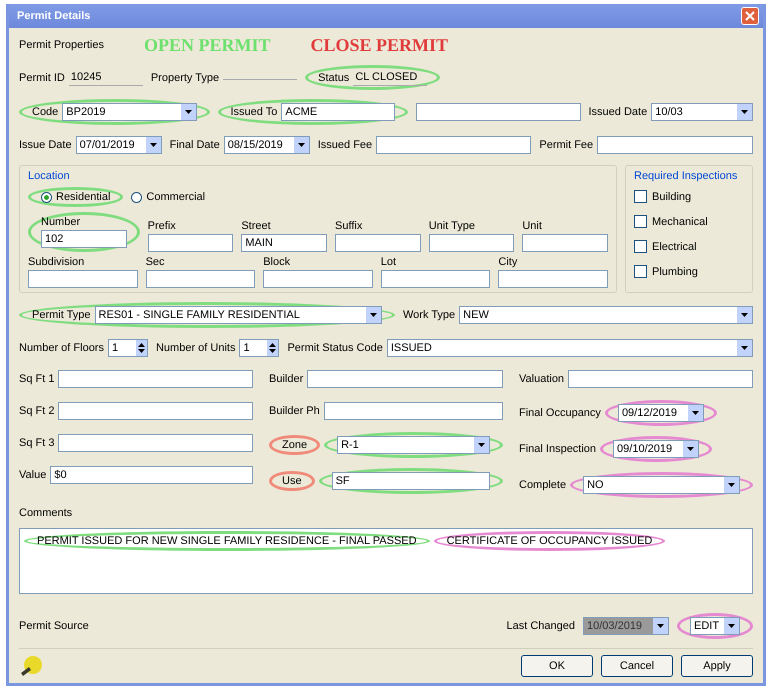 Image resolution: width=774 pixels, height=696 pixels. Describe the element at coordinates (656, 449) in the screenshot. I see `date-picker: 09/10/2019` at that location.